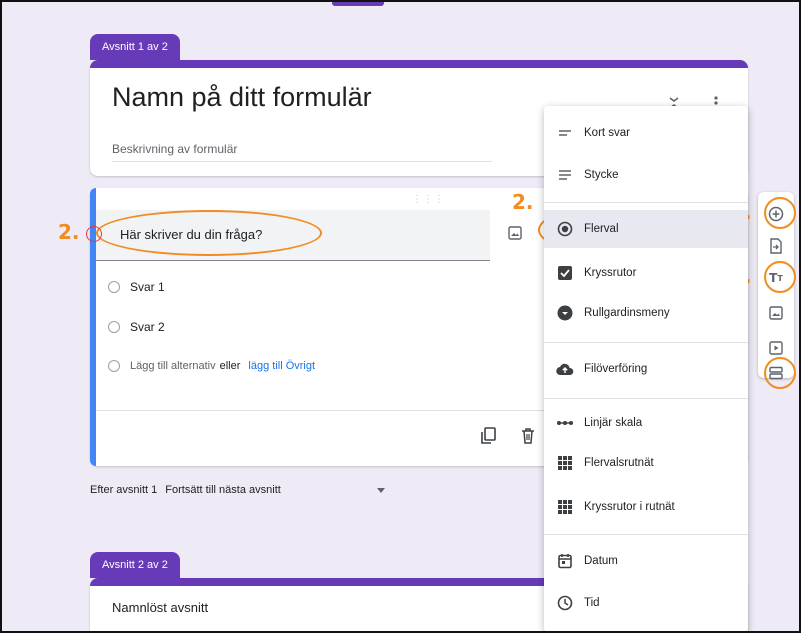 The image size is (801, 633). What do you see at coordinates (646, 423) in the screenshot?
I see `menu-item-linear-scale: Linjär skala` at bounding box center [646, 423].